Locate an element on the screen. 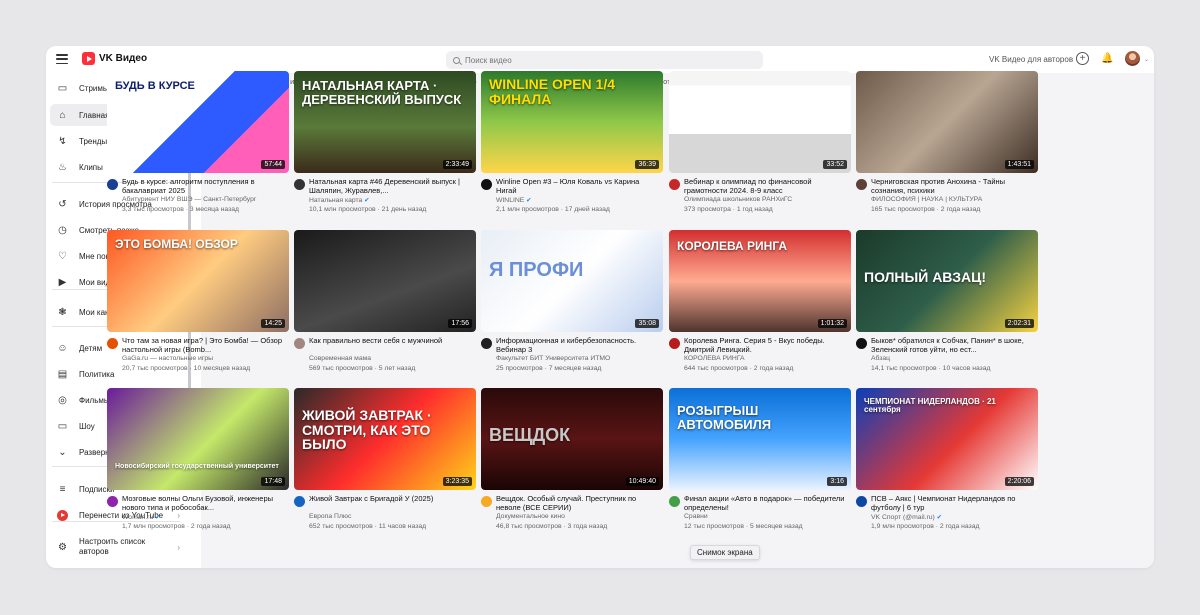 This screenshot has width=1200, height=615. screenshot-tooltip: Снимок экрана is located at coordinates (725, 552).